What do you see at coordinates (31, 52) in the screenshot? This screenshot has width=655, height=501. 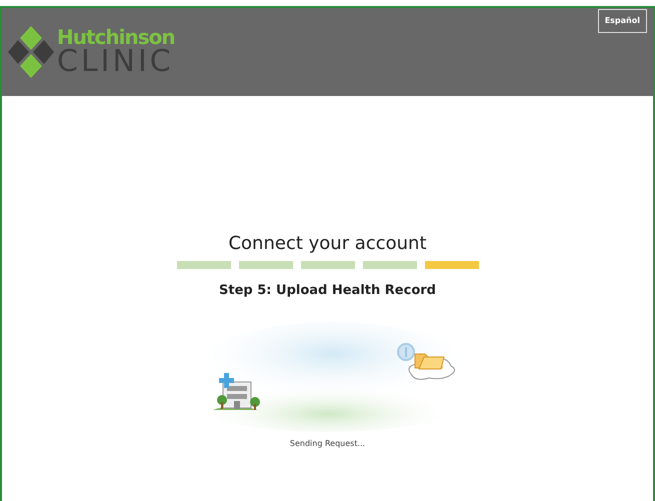 I see `logo-icon` at bounding box center [31, 52].